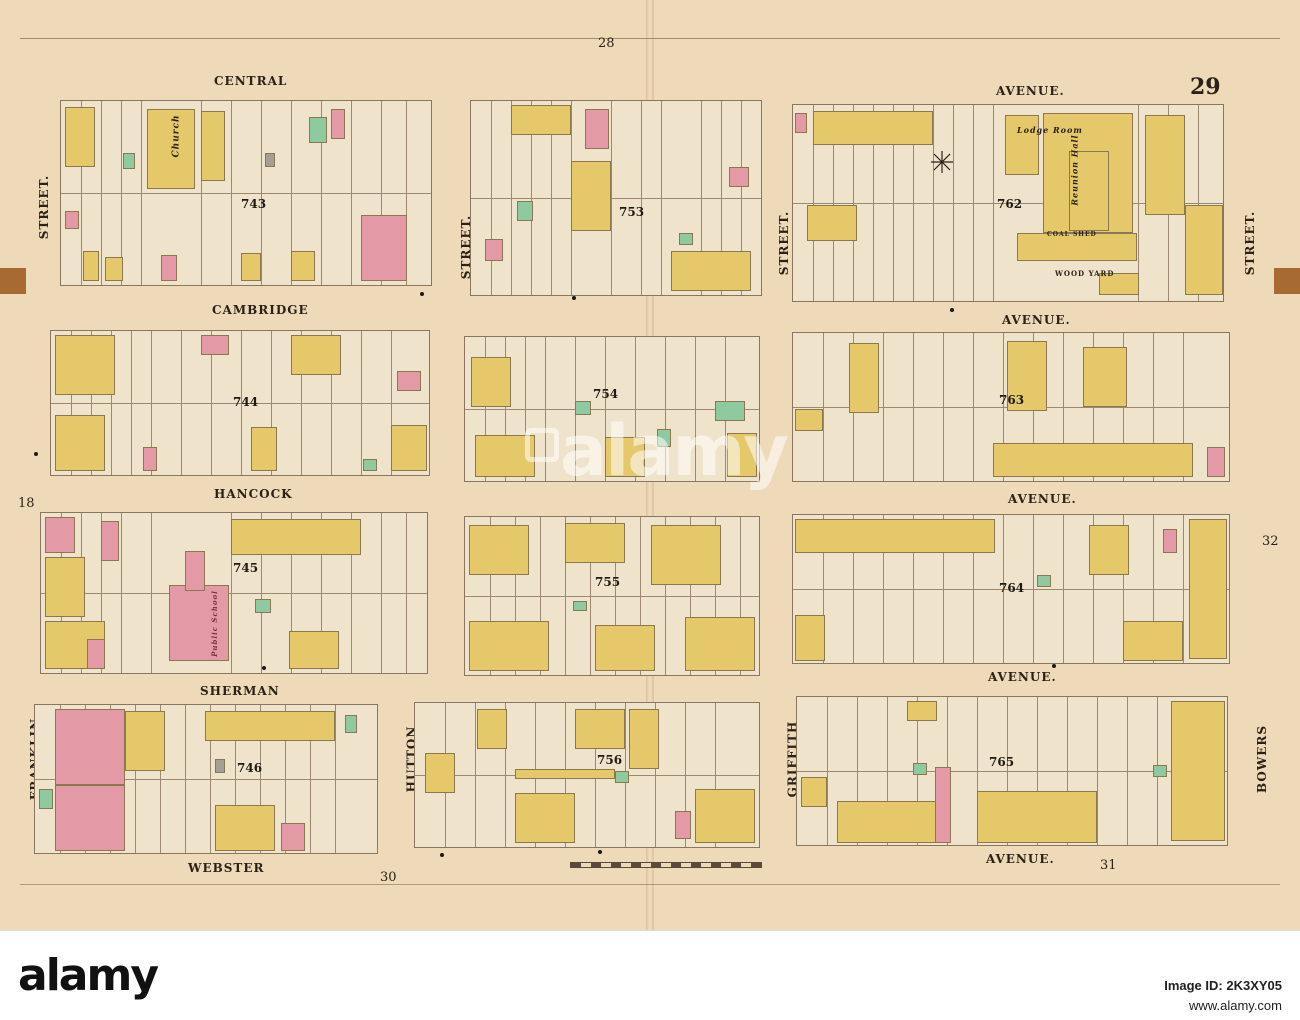 Image resolution: width=1300 pixels, height=1020 pixels. I want to click on watermark: alamy, so click(674, 451).